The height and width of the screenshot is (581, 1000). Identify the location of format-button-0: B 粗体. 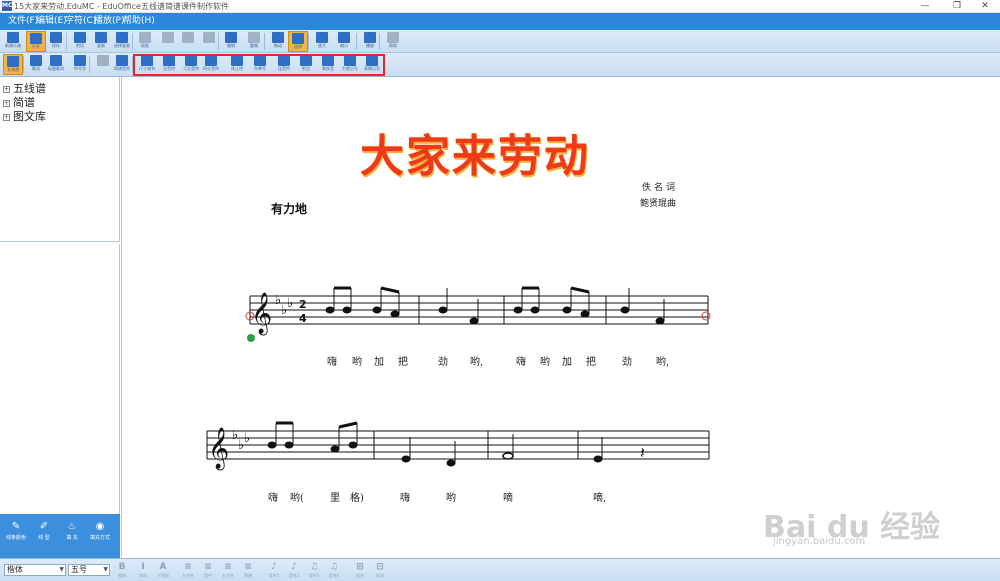
(122, 570).